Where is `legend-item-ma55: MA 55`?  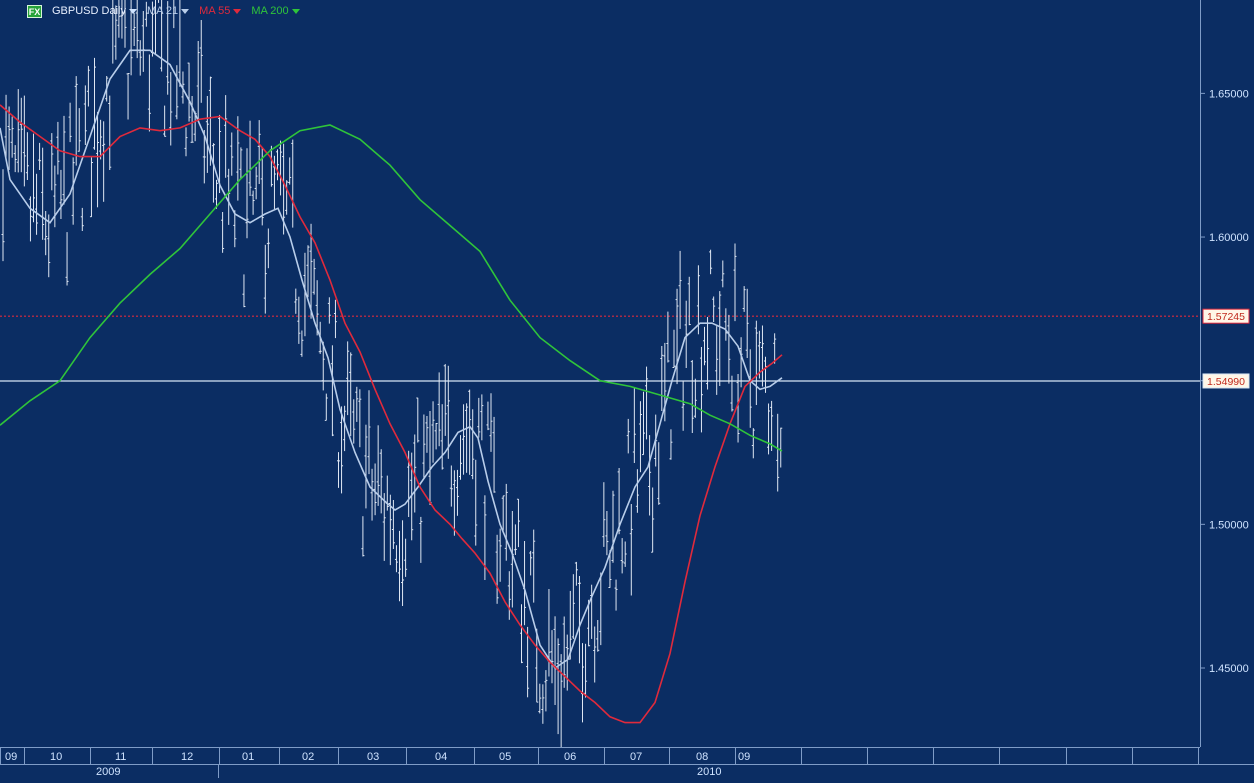 legend-item-ma55: MA 55 is located at coordinates (220, 11).